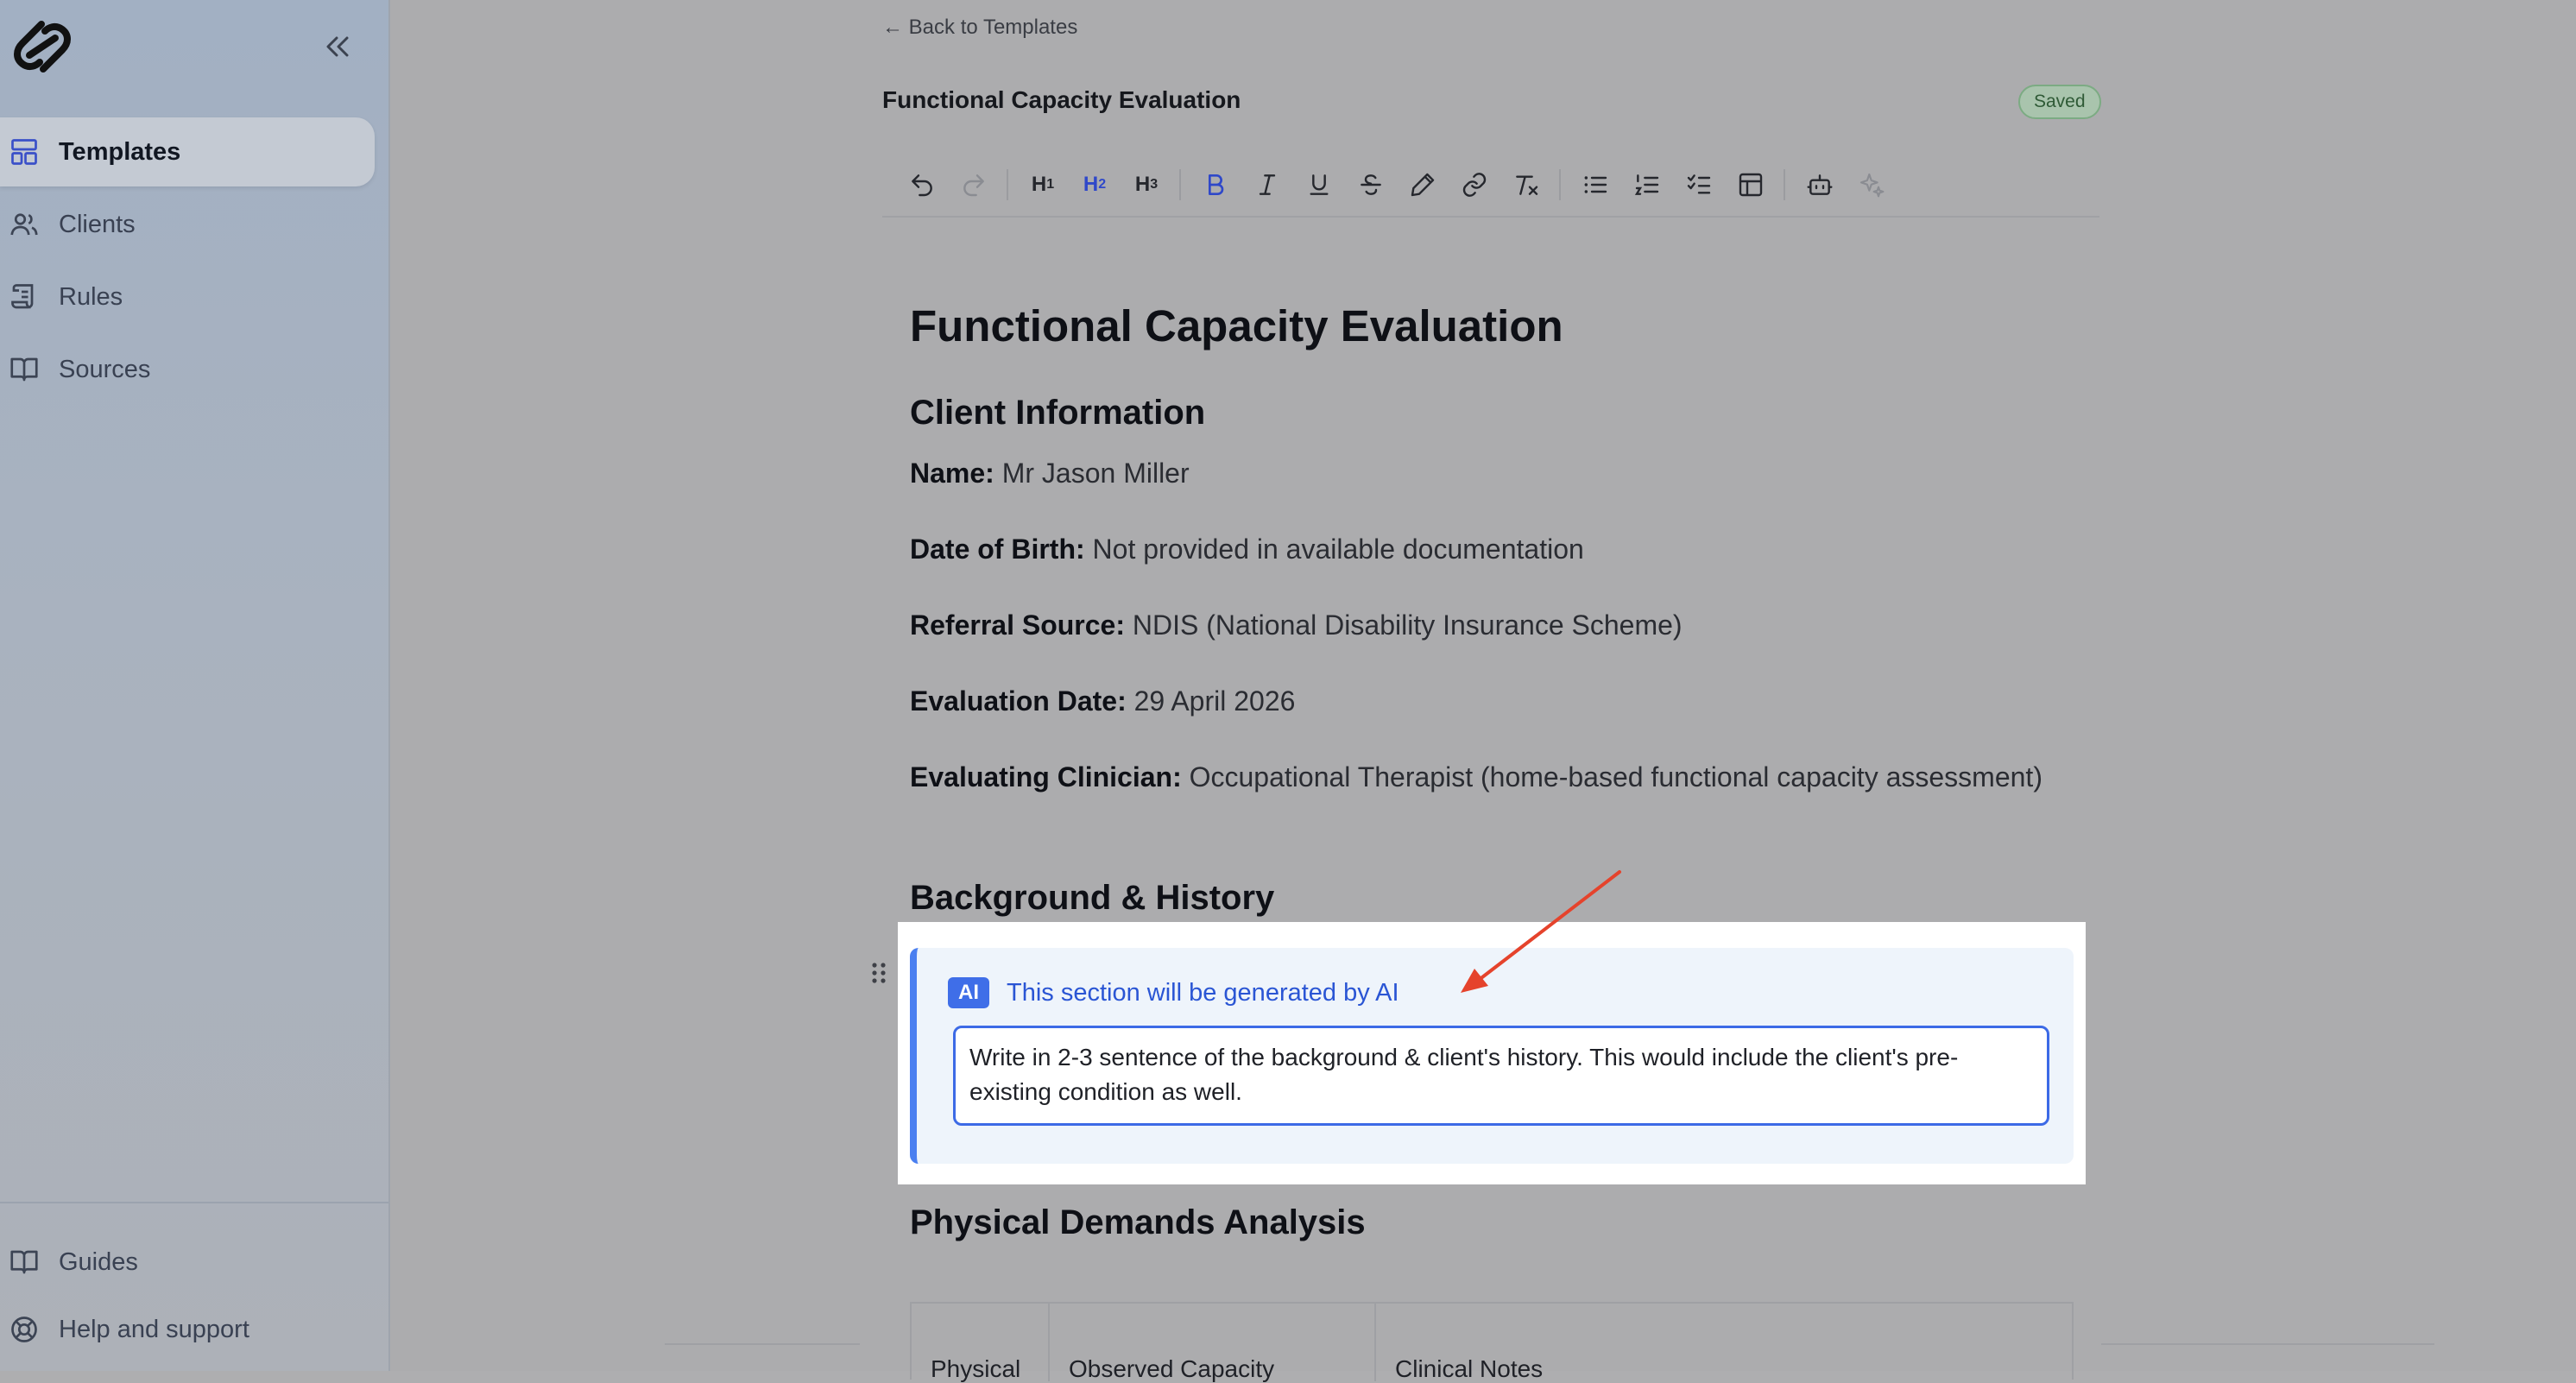 Image resolution: width=2576 pixels, height=1383 pixels. Describe the element at coordinates (1057, 413) in the screenshot. I see `section-heading-client-info: Client Information` at that location.